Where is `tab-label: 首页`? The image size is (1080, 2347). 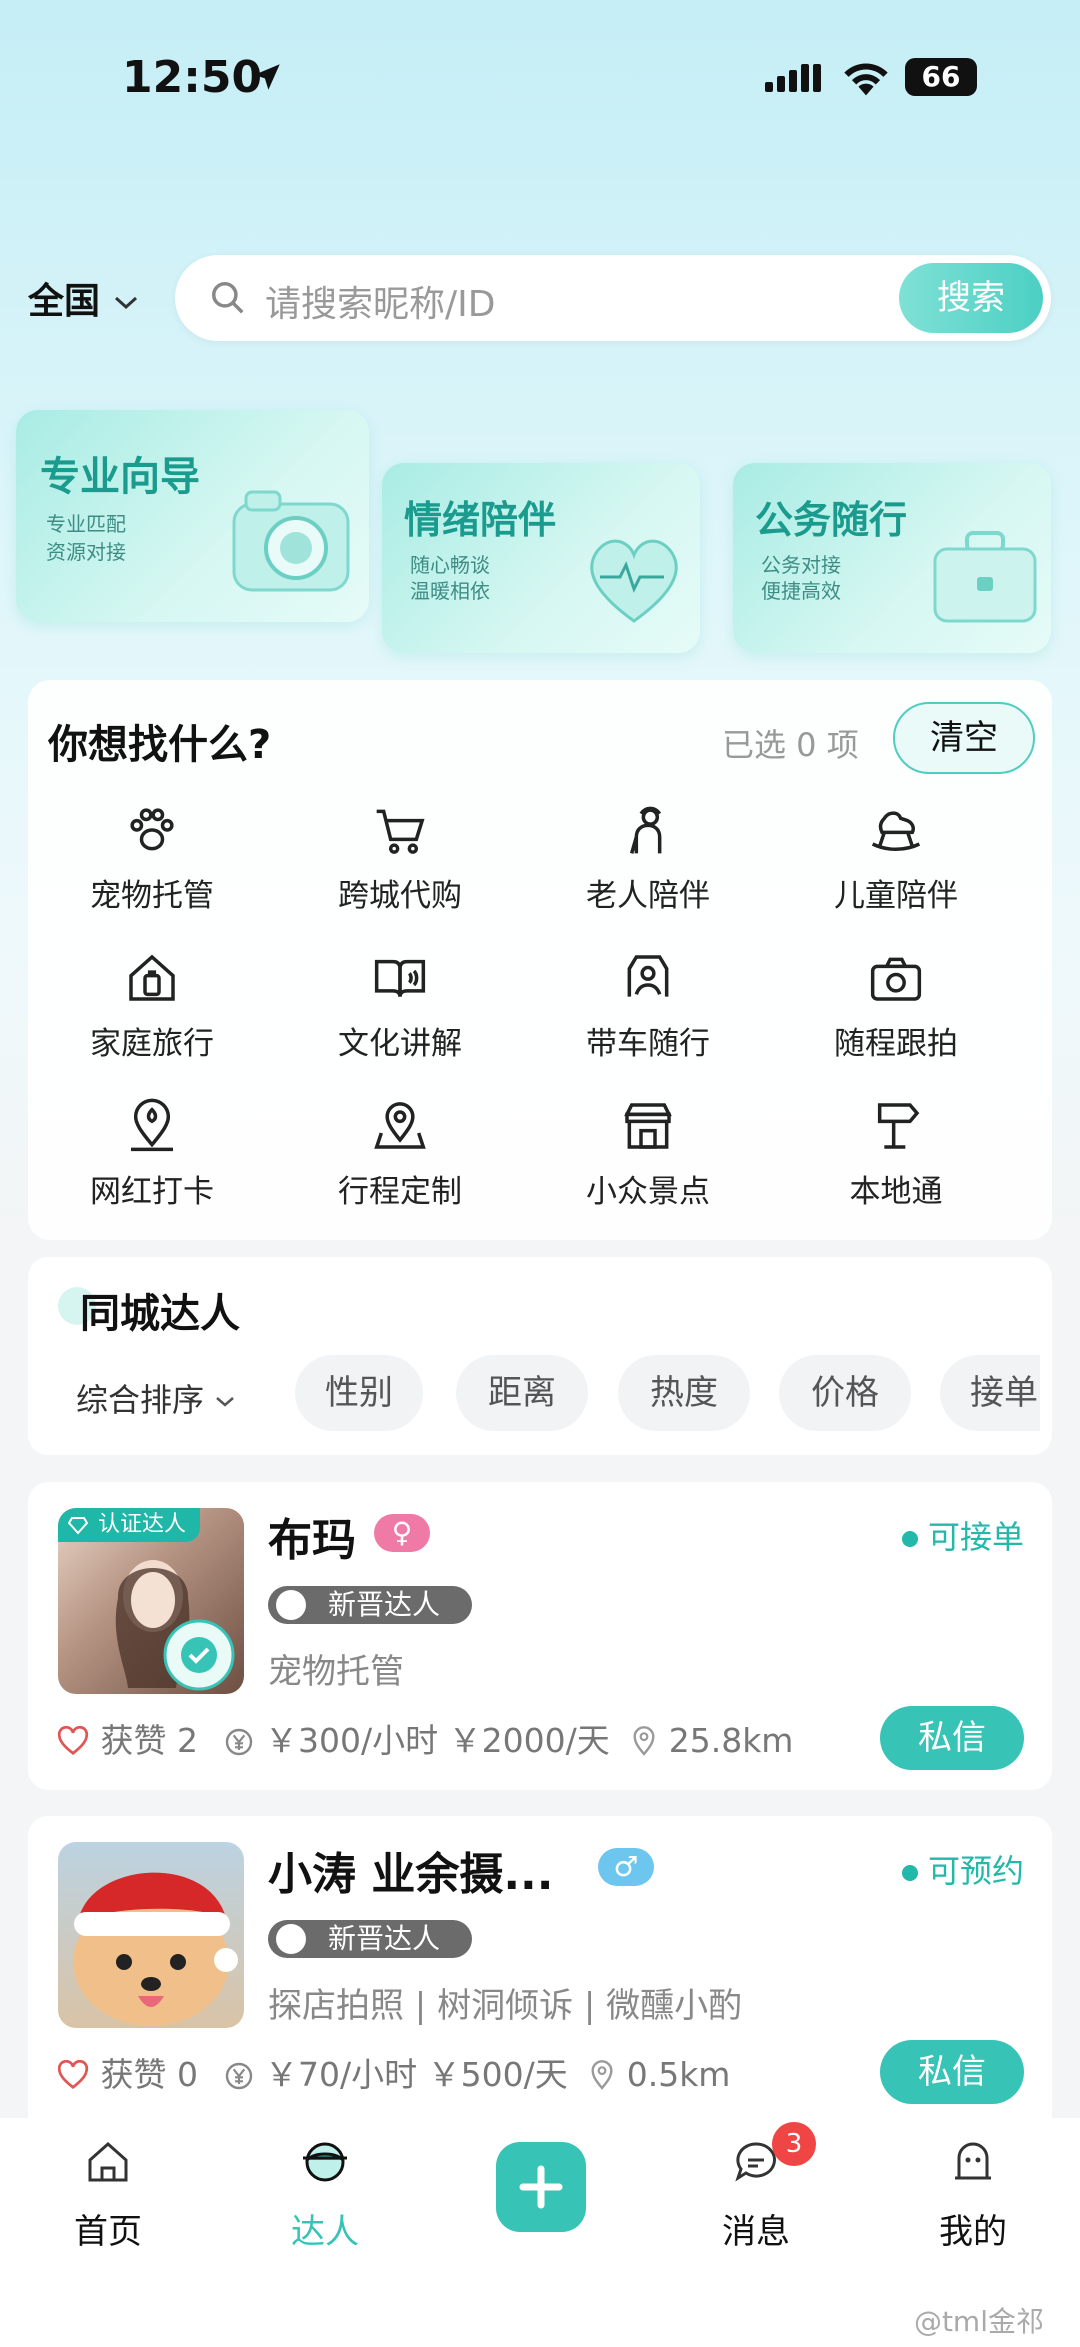
tab-label: 首页 is located at coordinates (108, 2232).